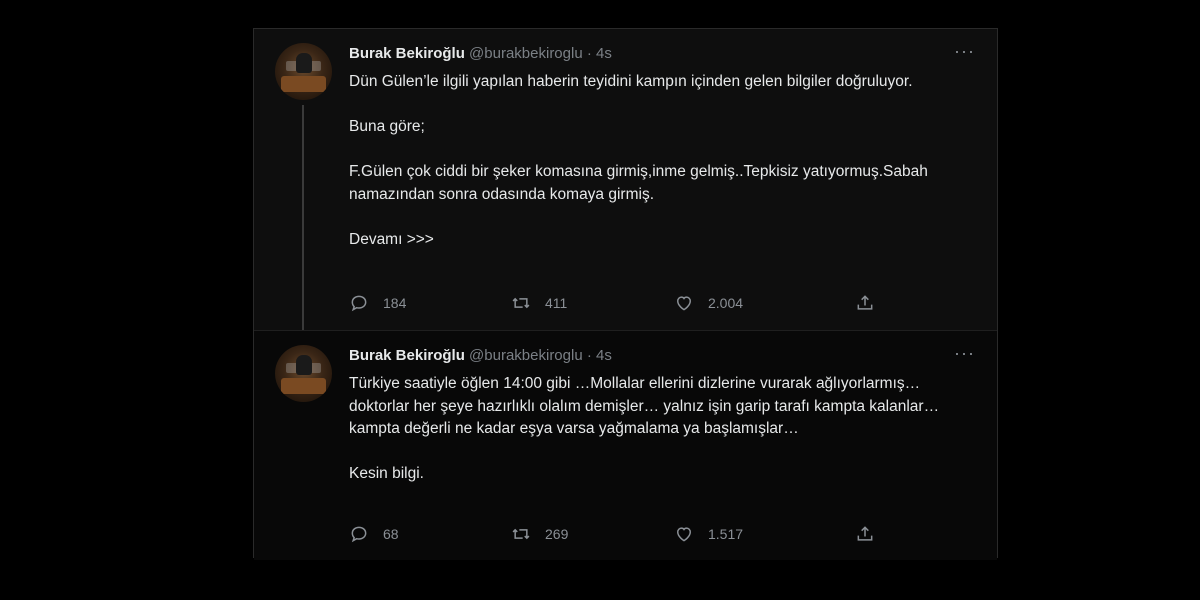 This screenshot has height=600, width=1200. What do you see at coordinates (374, 534) in the screenshot?
I see `reply-button: 68` at bounding box center [374, 534].